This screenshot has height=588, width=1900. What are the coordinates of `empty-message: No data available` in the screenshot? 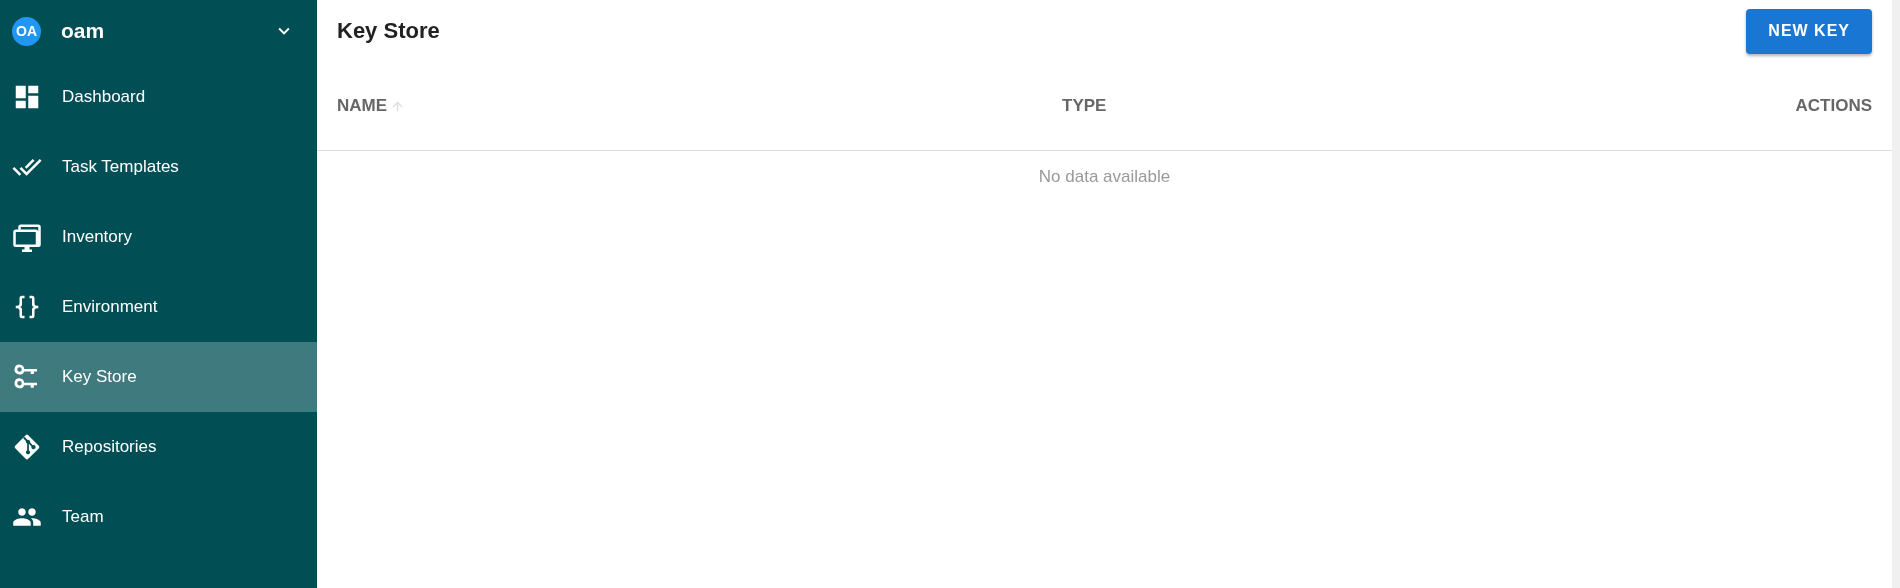 It's located at (1104, 176).